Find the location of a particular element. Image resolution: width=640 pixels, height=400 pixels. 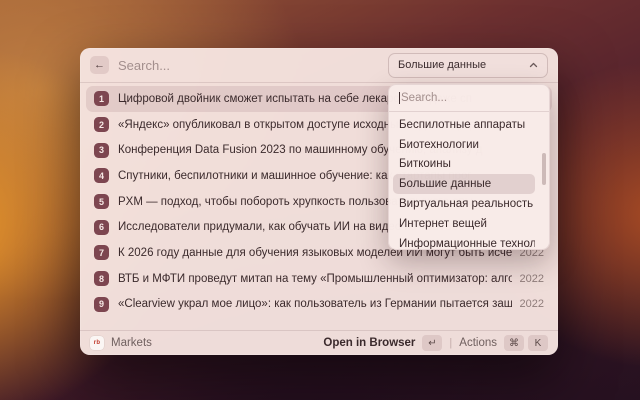

dropdown-option: Беспилотные аппараты is located at coordinates (464, 125).